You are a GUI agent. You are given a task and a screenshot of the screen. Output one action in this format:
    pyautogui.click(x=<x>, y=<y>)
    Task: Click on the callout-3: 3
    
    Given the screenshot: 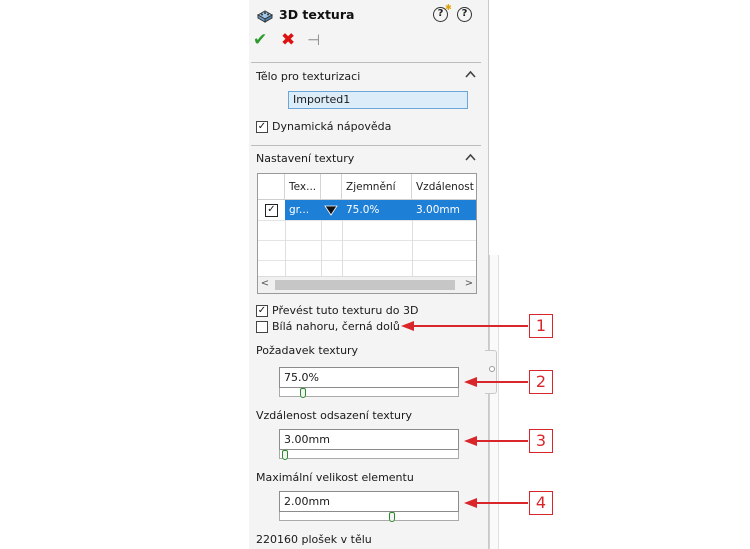 What is the action you would take?
    pyautogui.click(x=541, y=441)
    